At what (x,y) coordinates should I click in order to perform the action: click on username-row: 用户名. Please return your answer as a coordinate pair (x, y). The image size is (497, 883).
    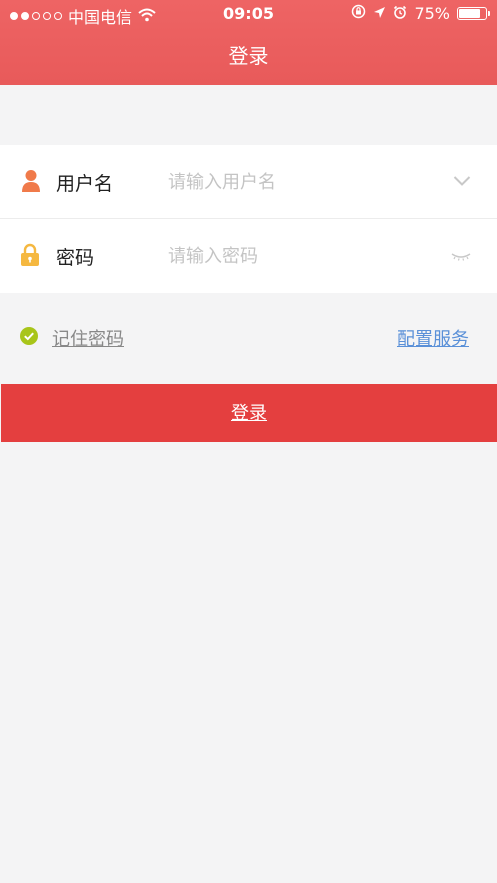
    Looking at the image, I should click on (248, 182).